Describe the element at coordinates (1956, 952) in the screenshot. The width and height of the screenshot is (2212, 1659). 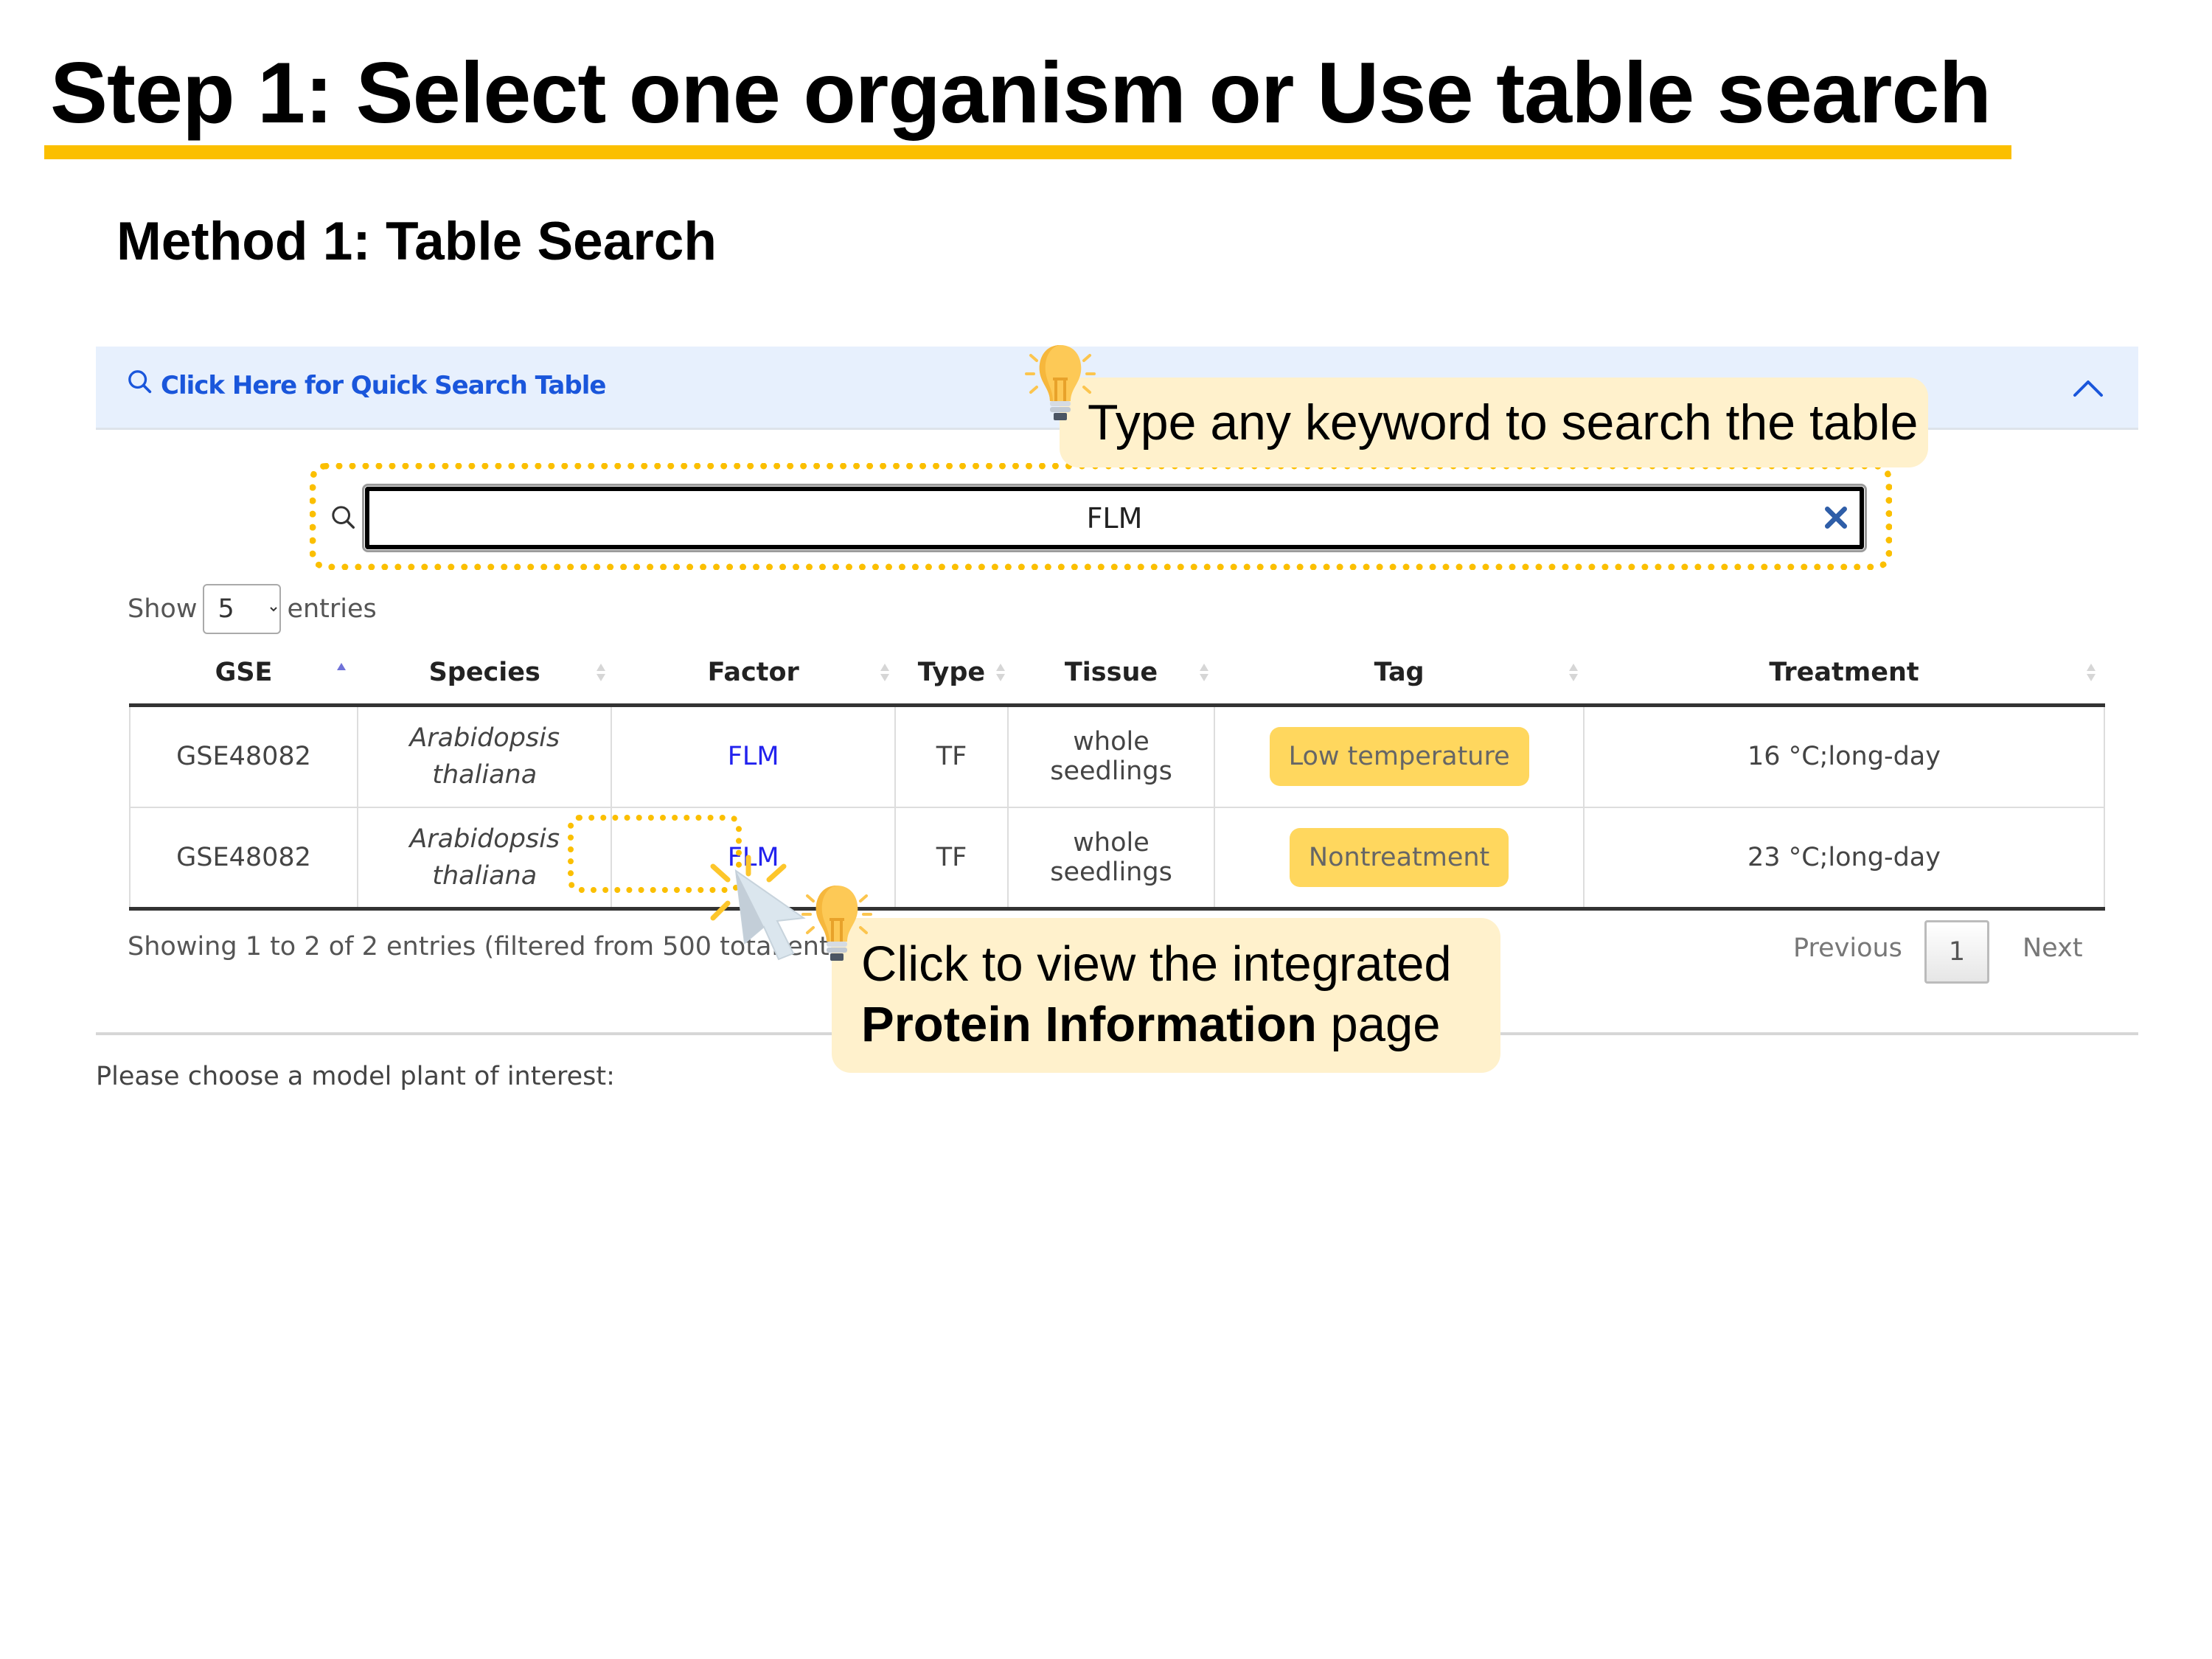
I see `pagination-page-button: 1` at that location.